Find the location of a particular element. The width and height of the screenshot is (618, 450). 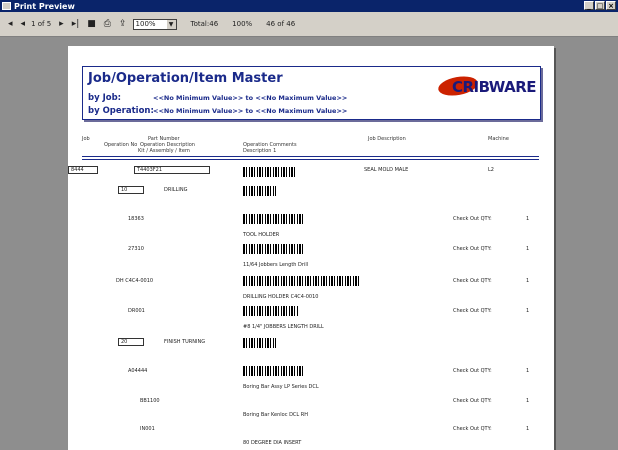

zoom-select: 100% ▼ is located at coordinates (154, 24).